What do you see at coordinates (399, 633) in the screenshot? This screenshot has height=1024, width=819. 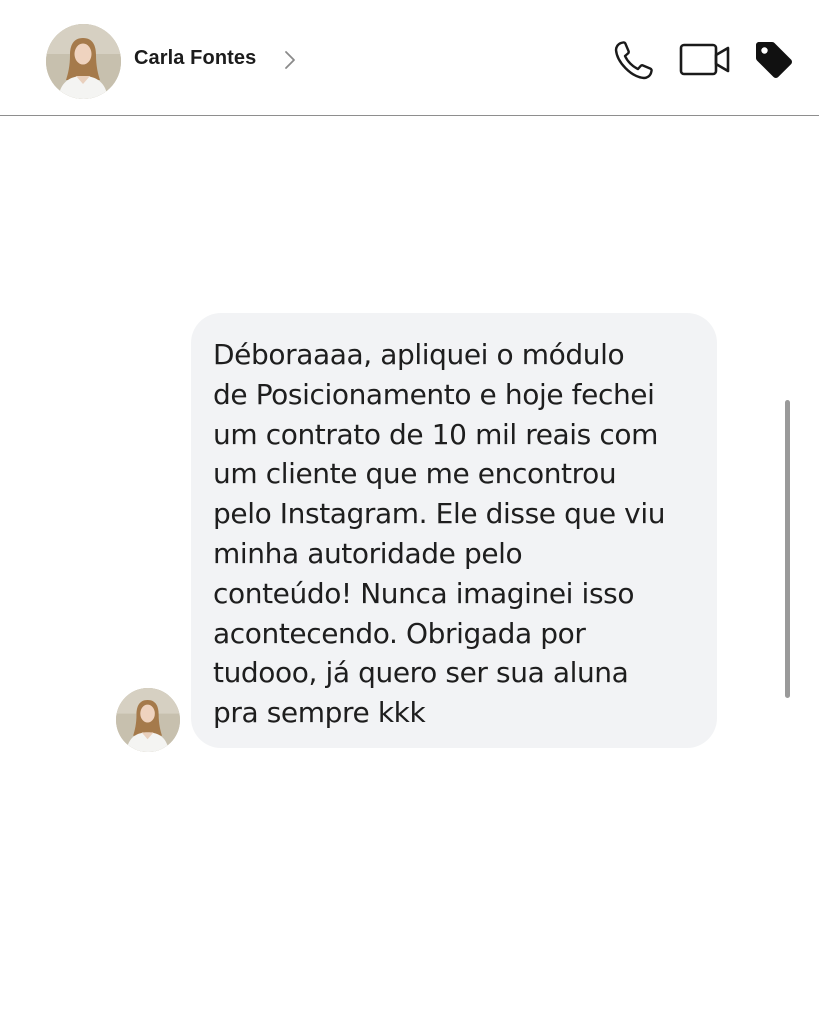 I see `message-line: acontecendo. Obrigada por` at bounding box center [399, 633].